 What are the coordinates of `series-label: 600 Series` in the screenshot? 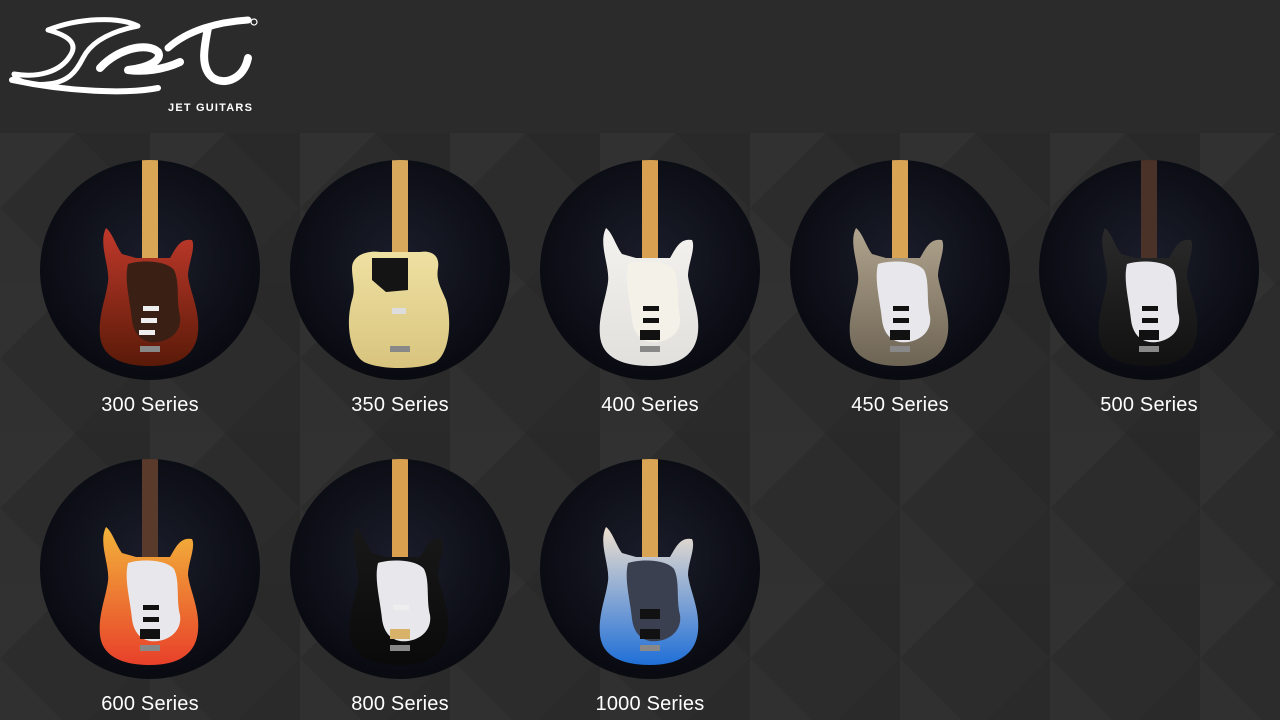 It's located at (150, 704).